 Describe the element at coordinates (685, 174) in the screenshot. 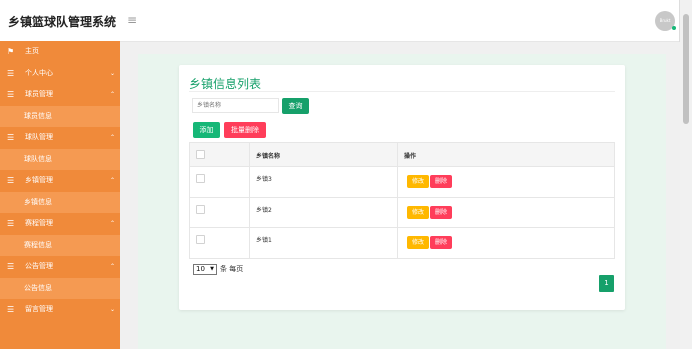

I see `vertical-scrollbar` at that location.